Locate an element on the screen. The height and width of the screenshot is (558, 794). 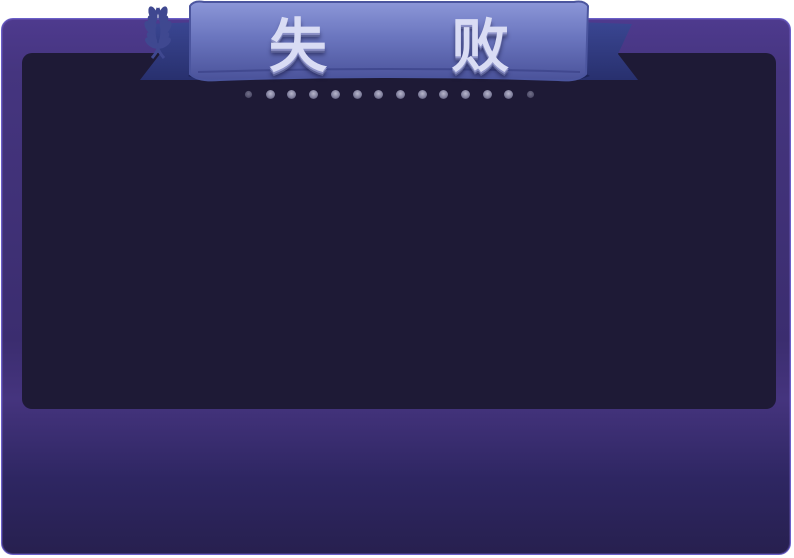
result-title: 失 败 is located at coordinates (415, 46).